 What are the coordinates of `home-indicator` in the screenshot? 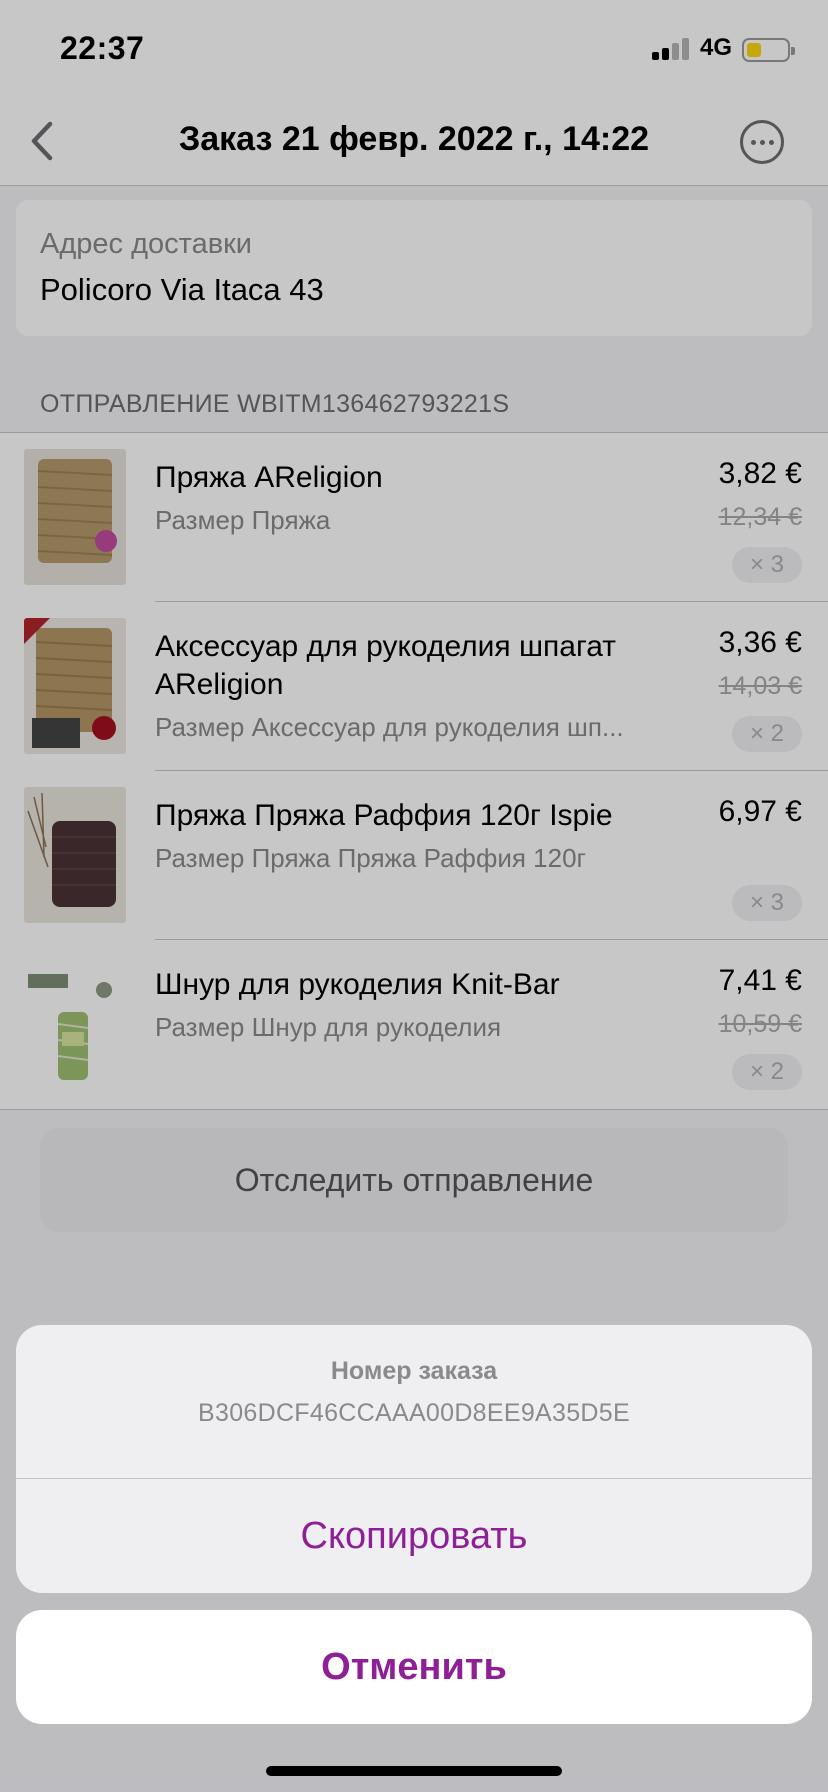 It's located at (414, 1771).